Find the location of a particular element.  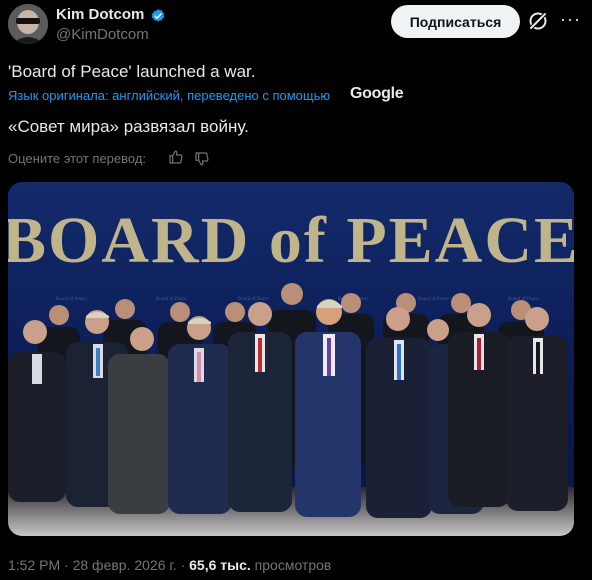

avatar is located at coordinates (28, 24).